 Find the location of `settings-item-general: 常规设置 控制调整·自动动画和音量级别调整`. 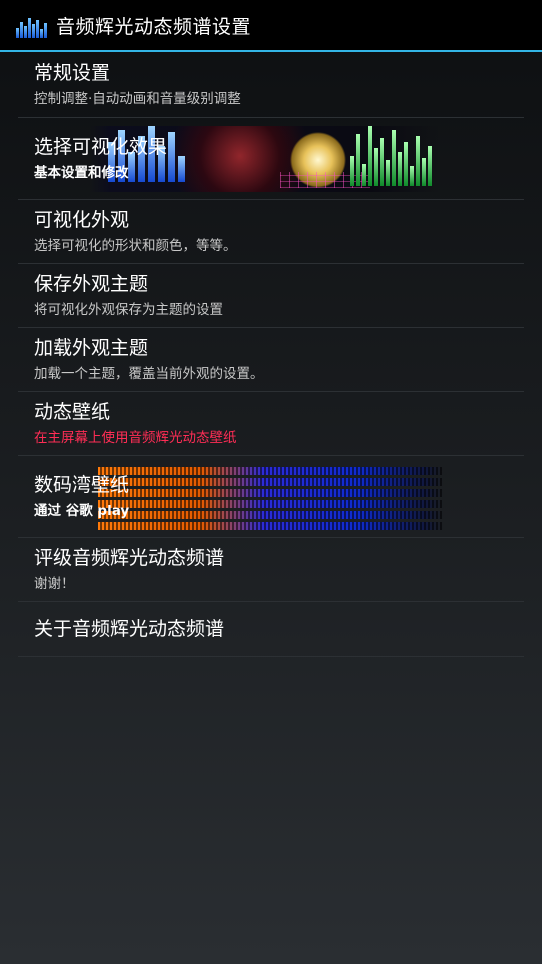

settings-item-general: 常规设置 控制调整·自动动画和音量级别调整 is located at coordinates (271, 85).